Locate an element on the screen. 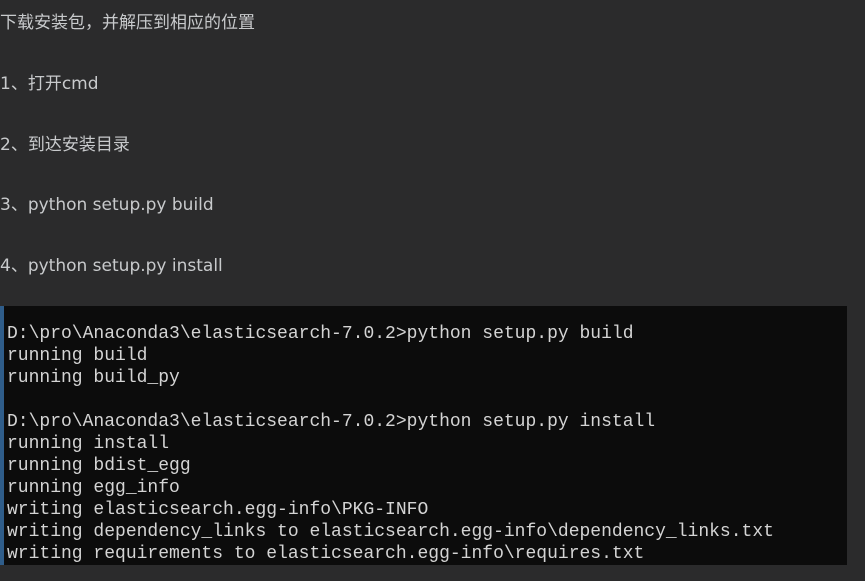  terminal-line: running build is located at coordinates (77, 356).